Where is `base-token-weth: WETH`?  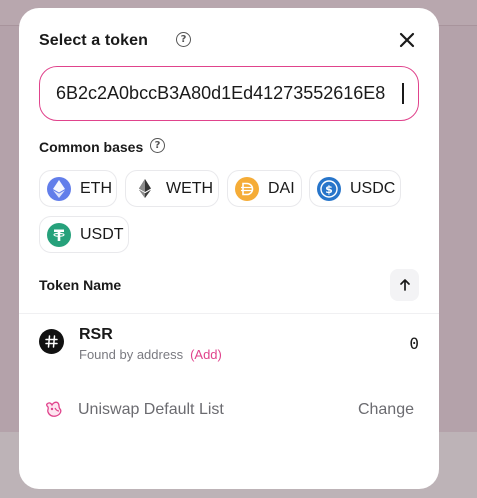 base-token-weth: WETH is located at coordinates (172, 188).